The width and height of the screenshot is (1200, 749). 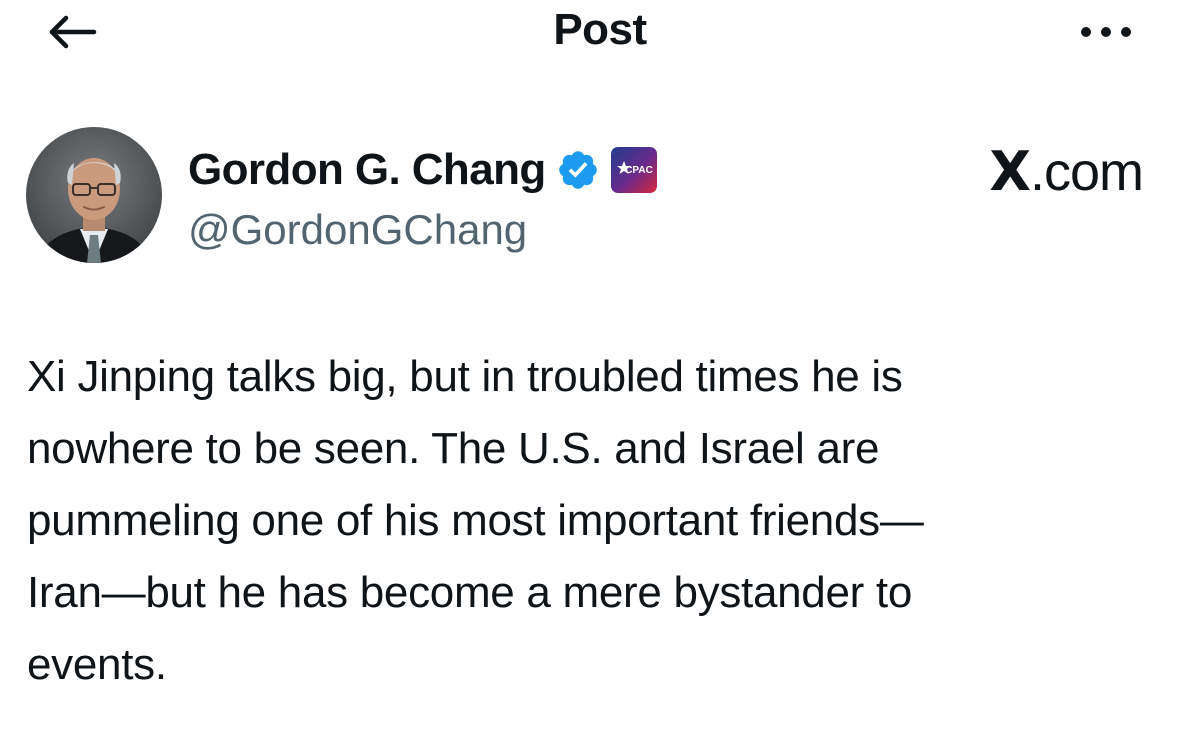 I want to click on more-horizontal-icon, so click(x=1106, y=32).